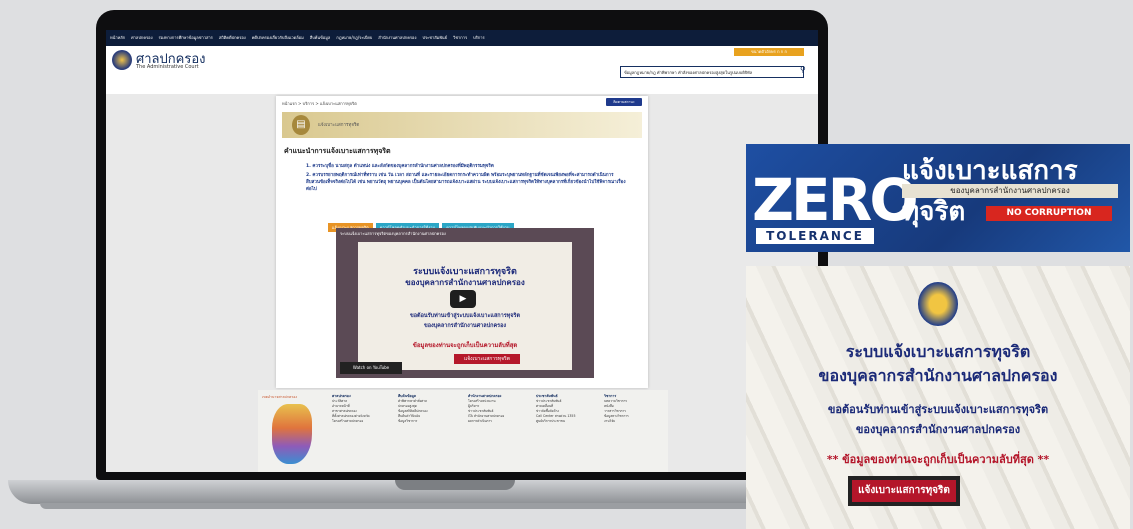 This screenshot has width=1133, height=529. I want to click on zero-text: ZERO, so click(835, 200).